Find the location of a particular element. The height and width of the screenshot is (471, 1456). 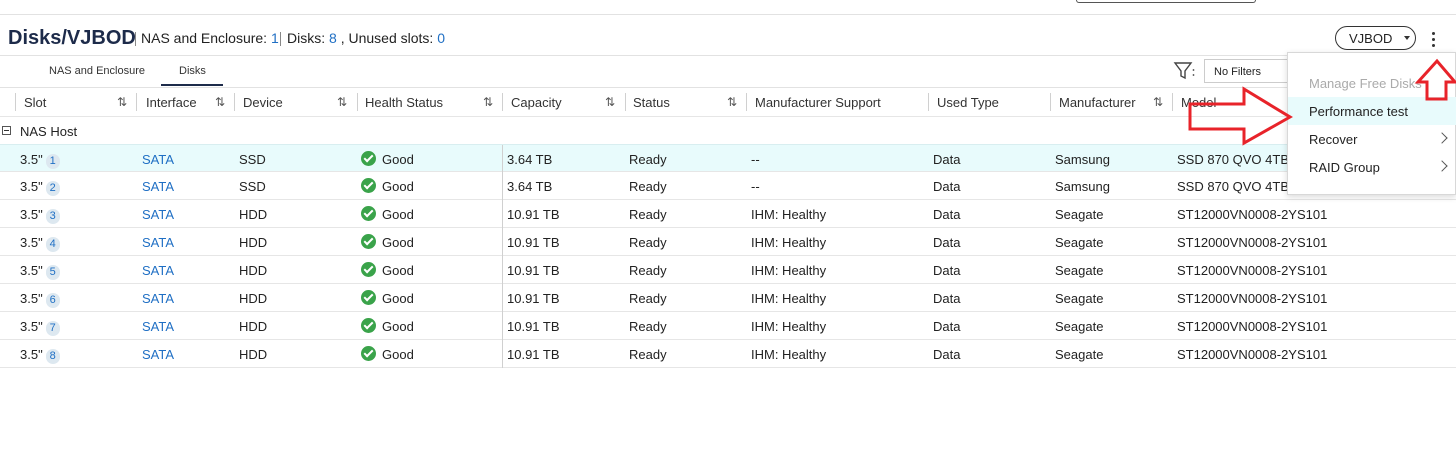

tabs-divider is located at coordinates (728, 55).